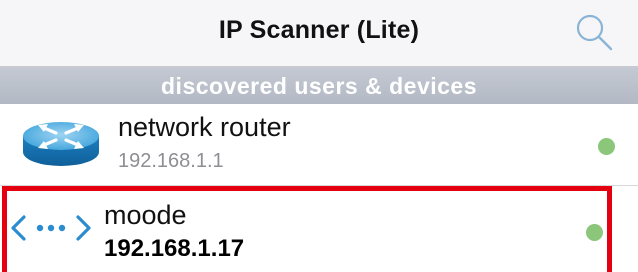 The height and width of the screenshot is (272, 638). I want to click on network-device-icon, so click(51, 228).